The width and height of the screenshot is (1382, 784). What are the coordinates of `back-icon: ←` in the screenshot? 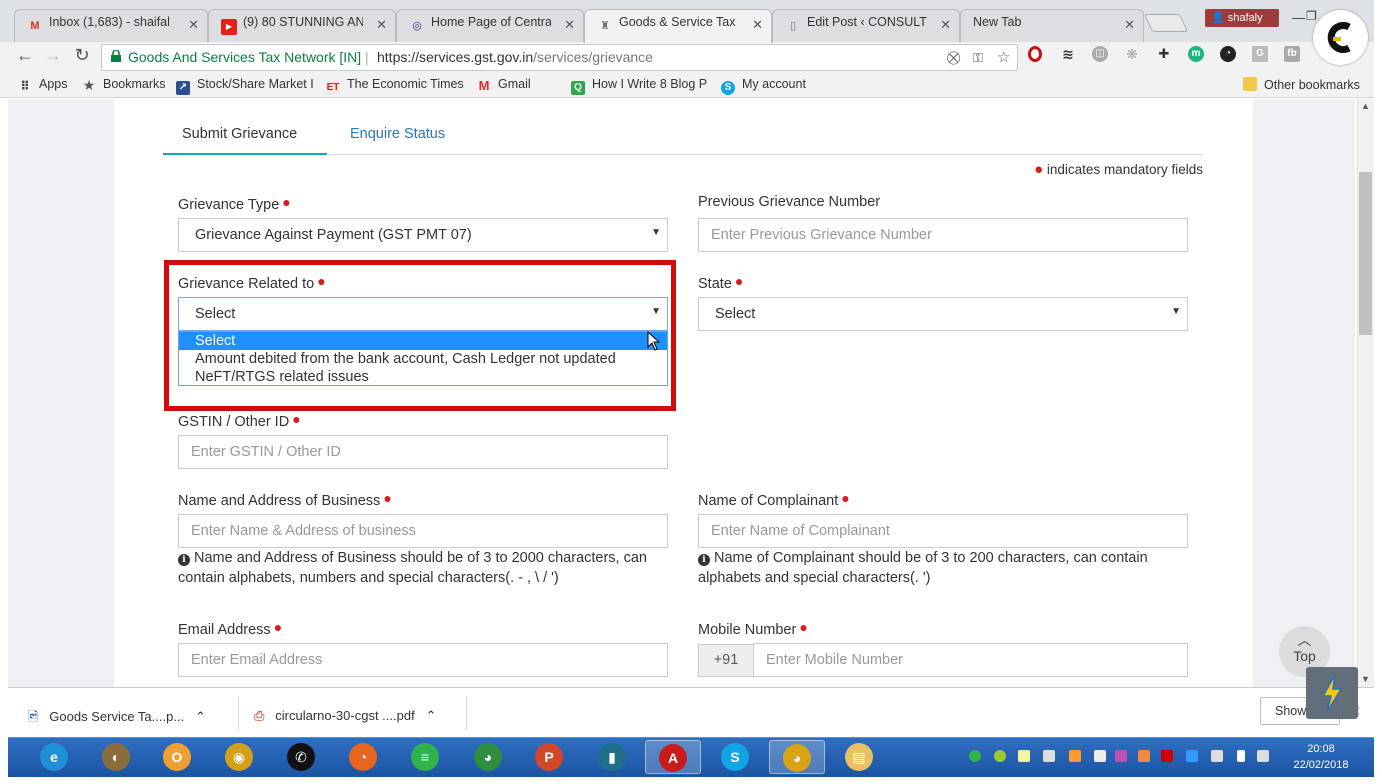 It's located at (25, 55).